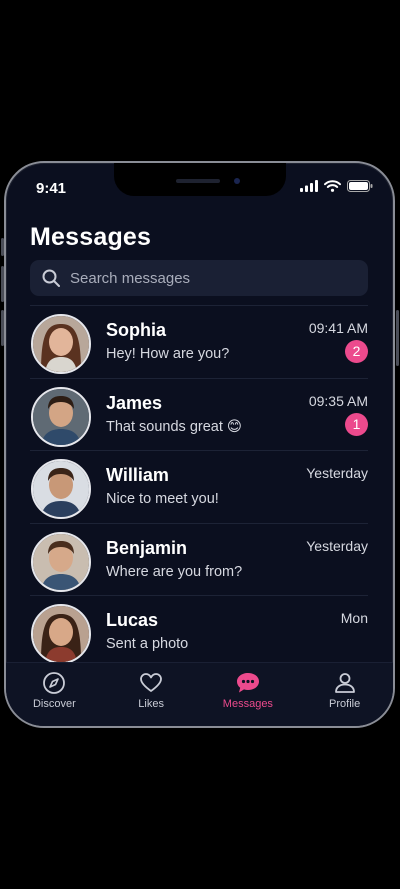  I want to click on speaker-grille, so click(198, 181).